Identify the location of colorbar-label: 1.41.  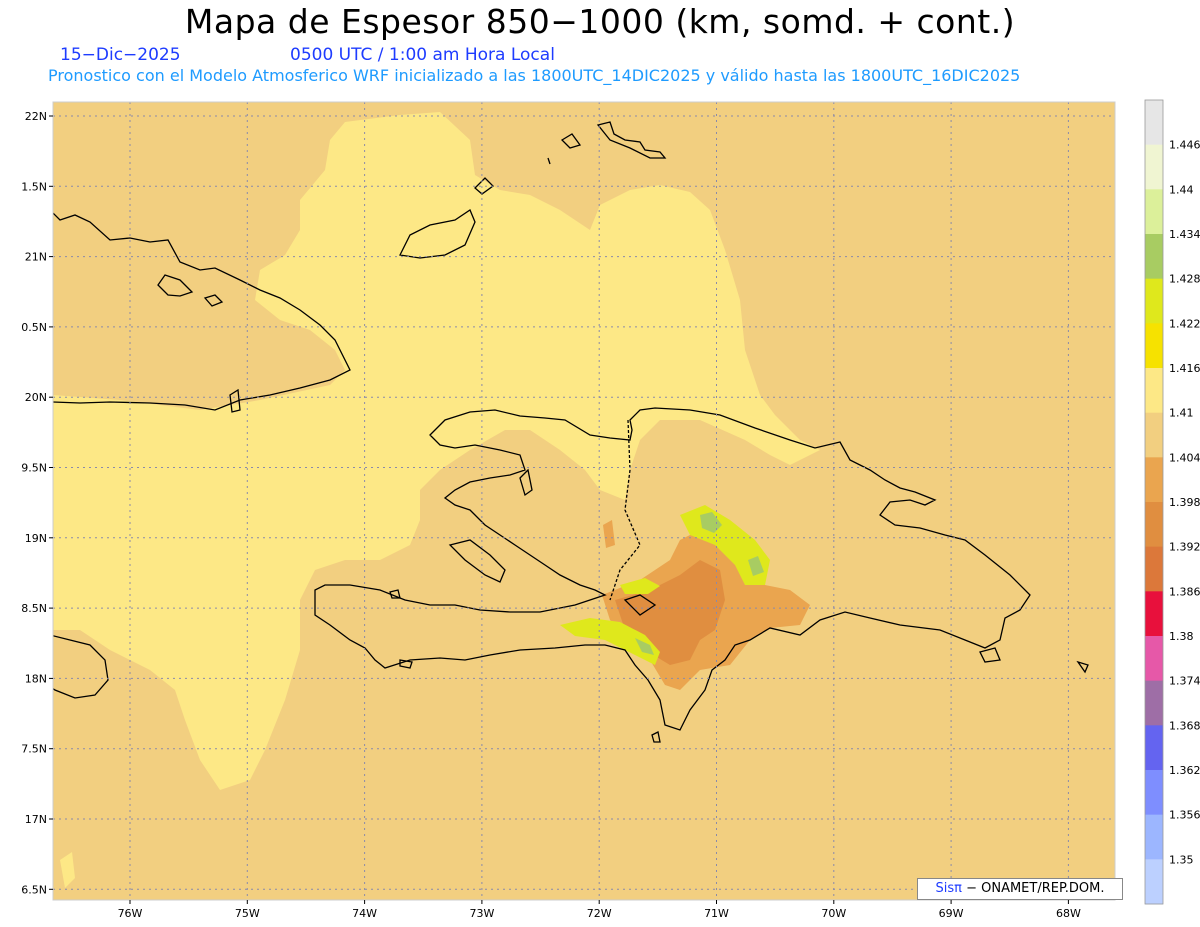
(1181, 413).